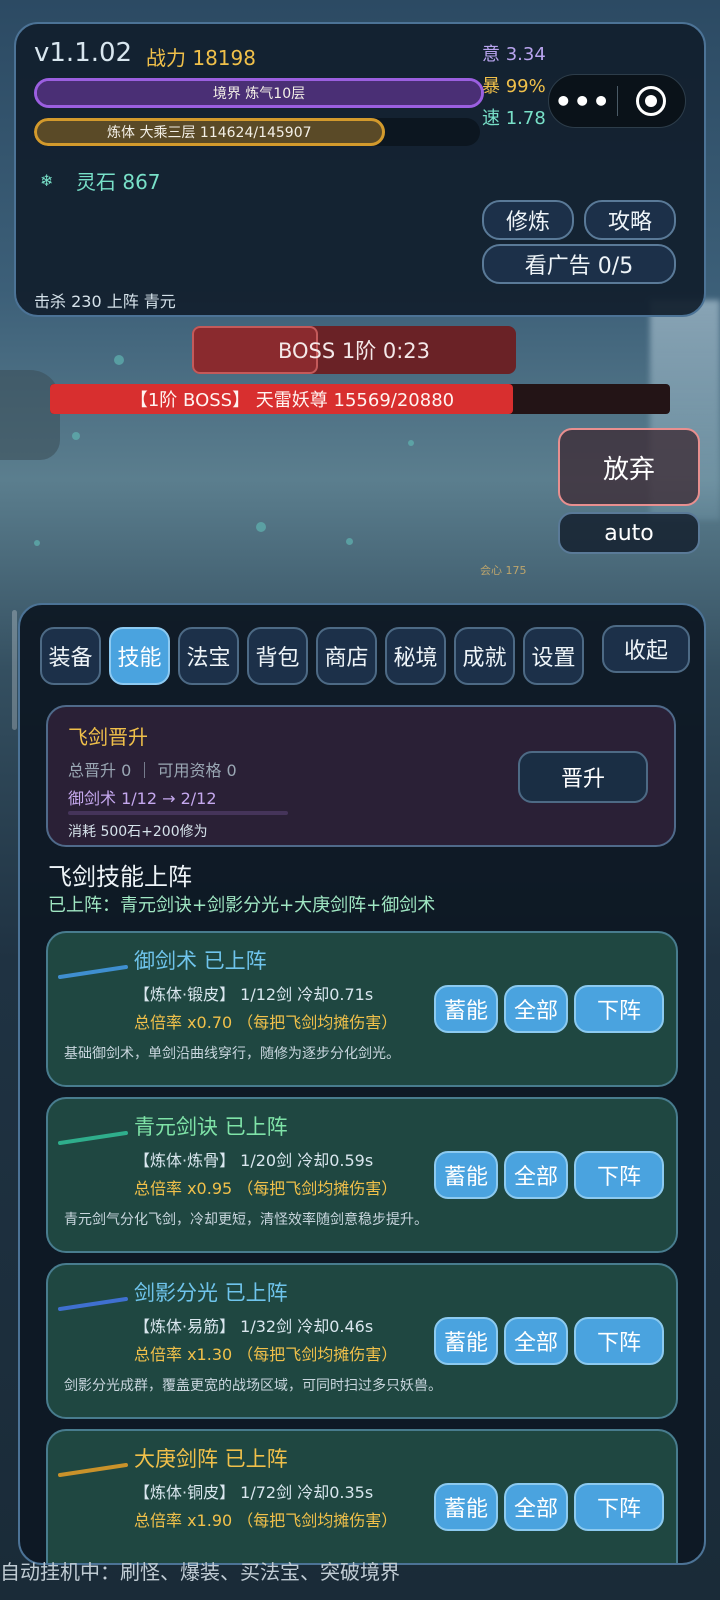  Describe the element at coordinates (583, 777) in the screenshot. I see `ascend-button: 晋升` at that location.